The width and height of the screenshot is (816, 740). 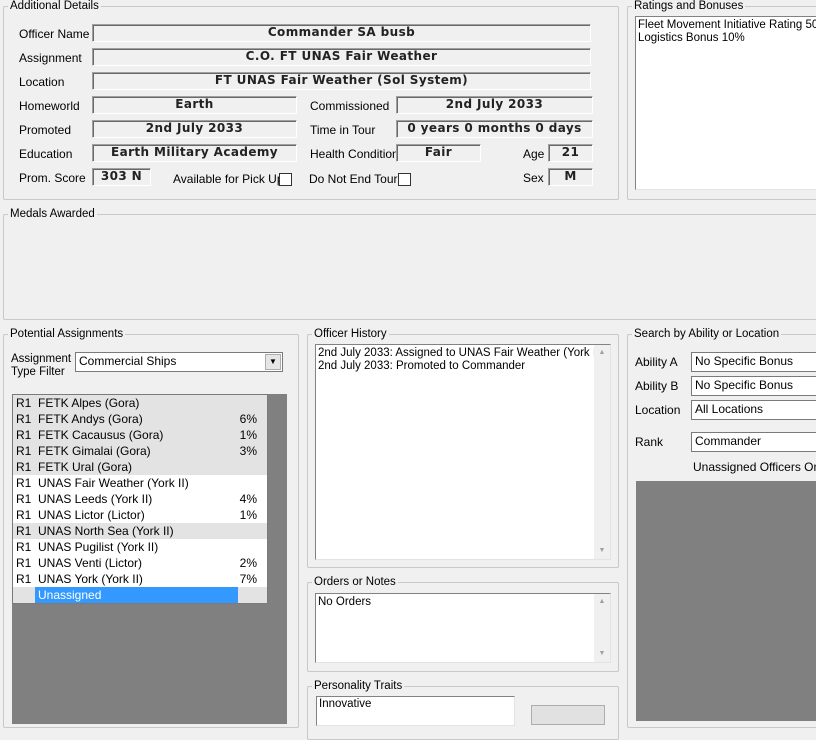 What do you see at coordinates (41, 359) in the screenshot?
I see `filter-label-line1: Assignment` at bounding box center [41, 359].